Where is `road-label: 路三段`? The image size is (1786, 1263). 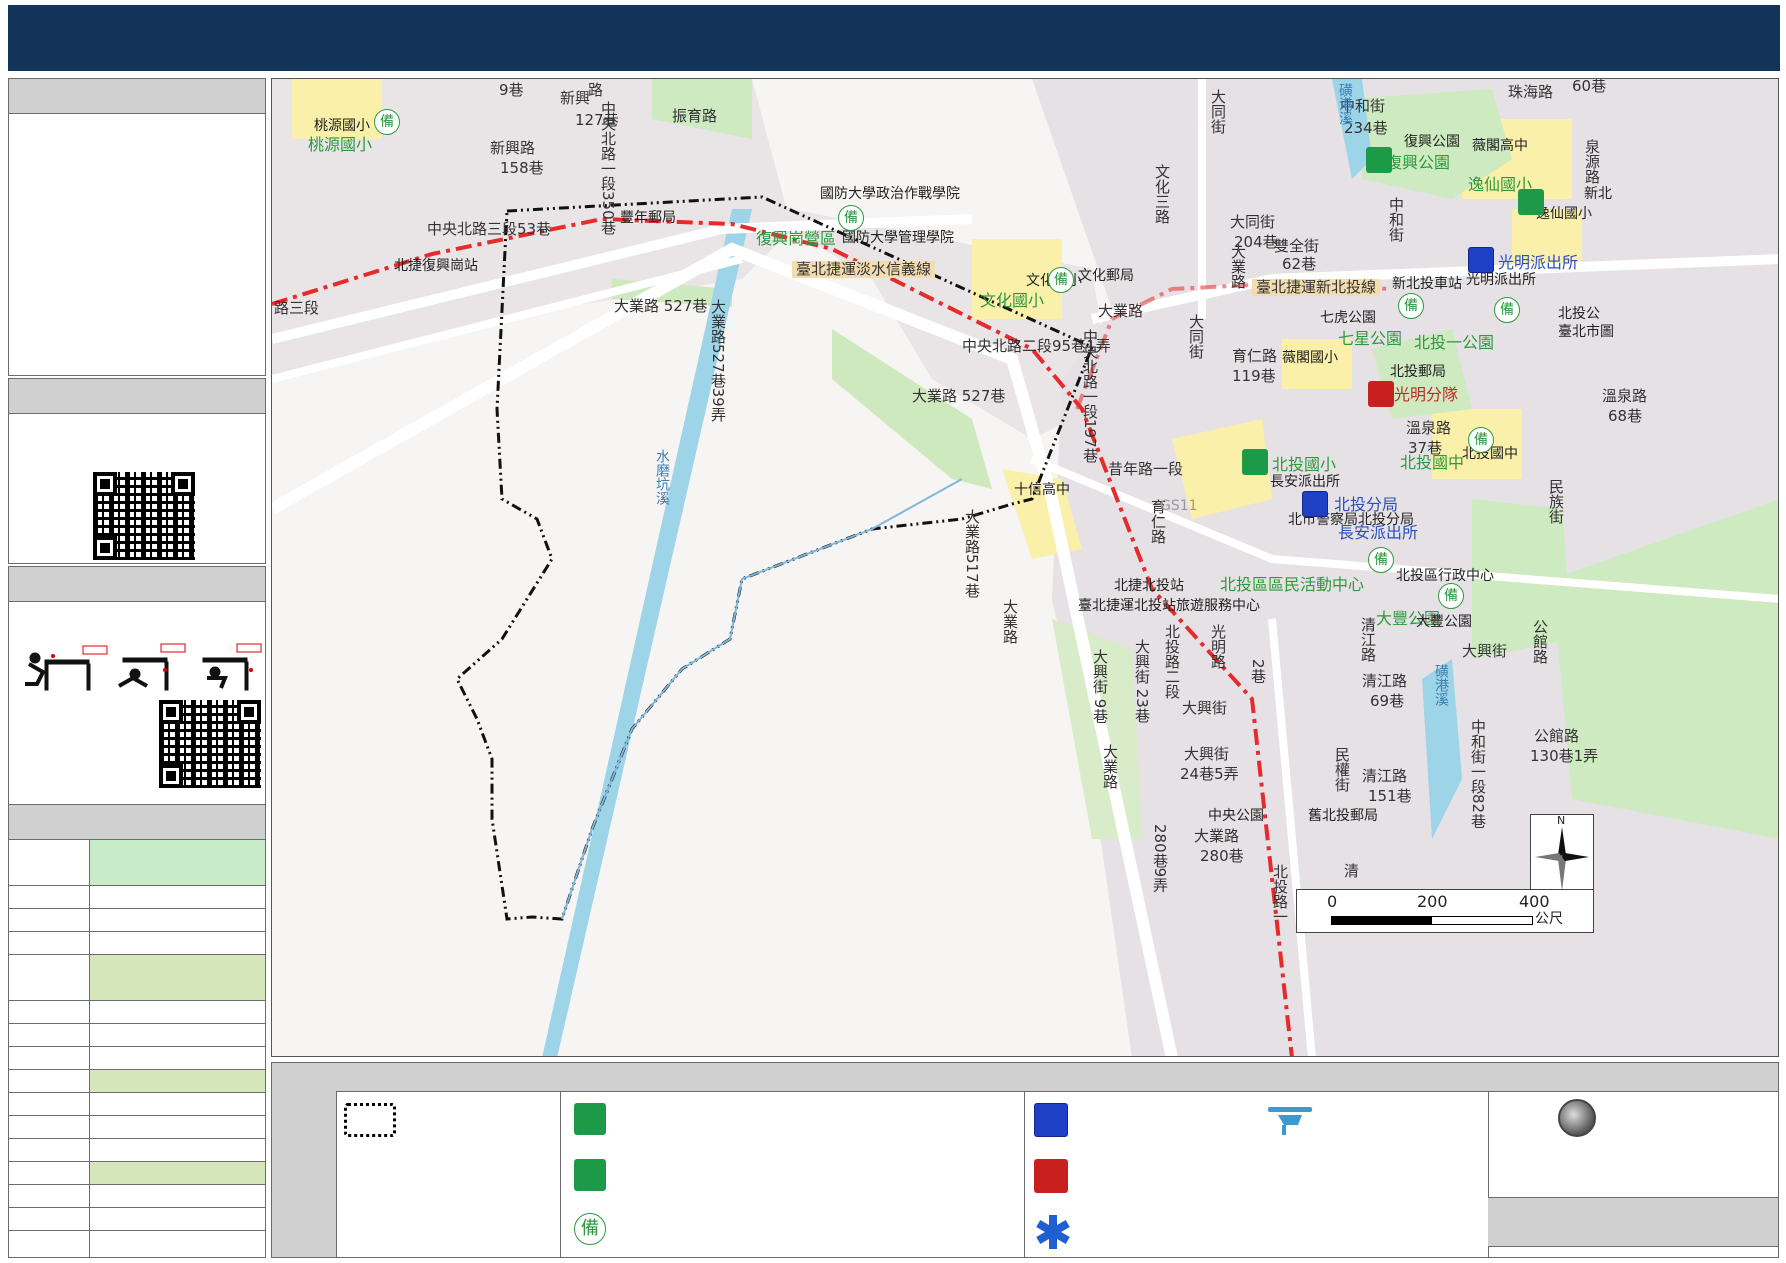
road-label: 路三段 is located at coordinates (297, 308).